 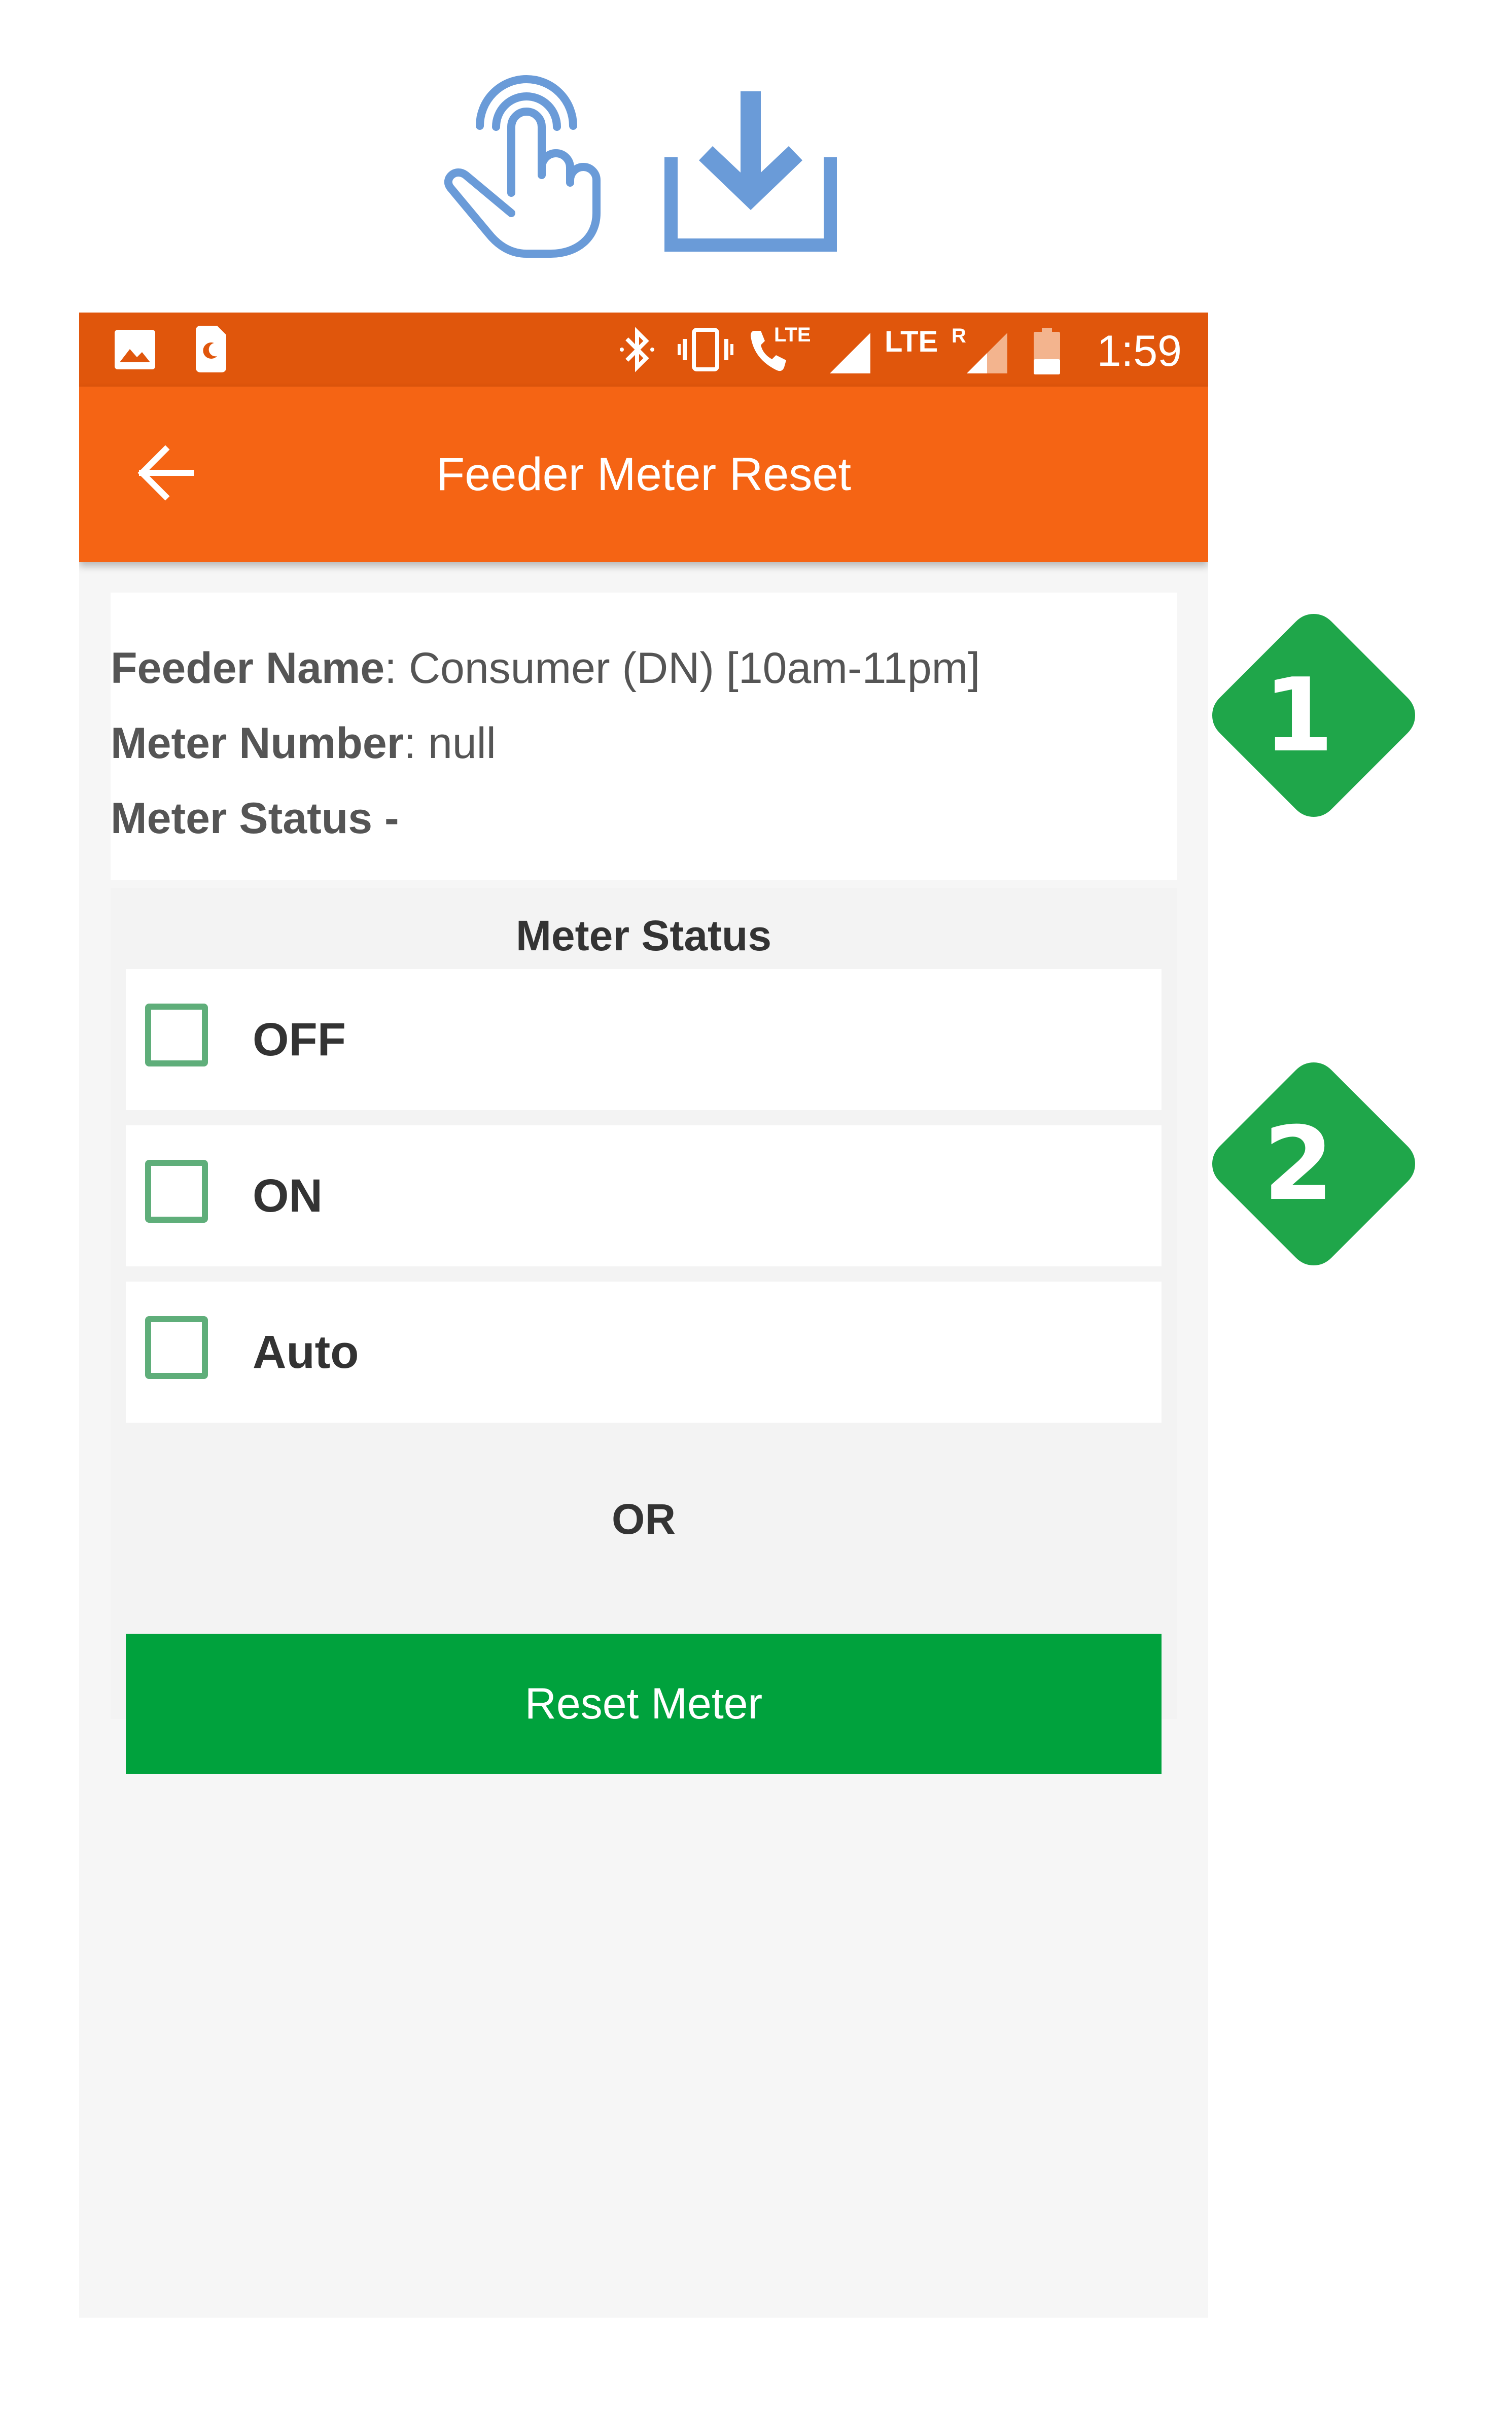 I want to click on option-off: OFF, so click(x=644, y=1039).